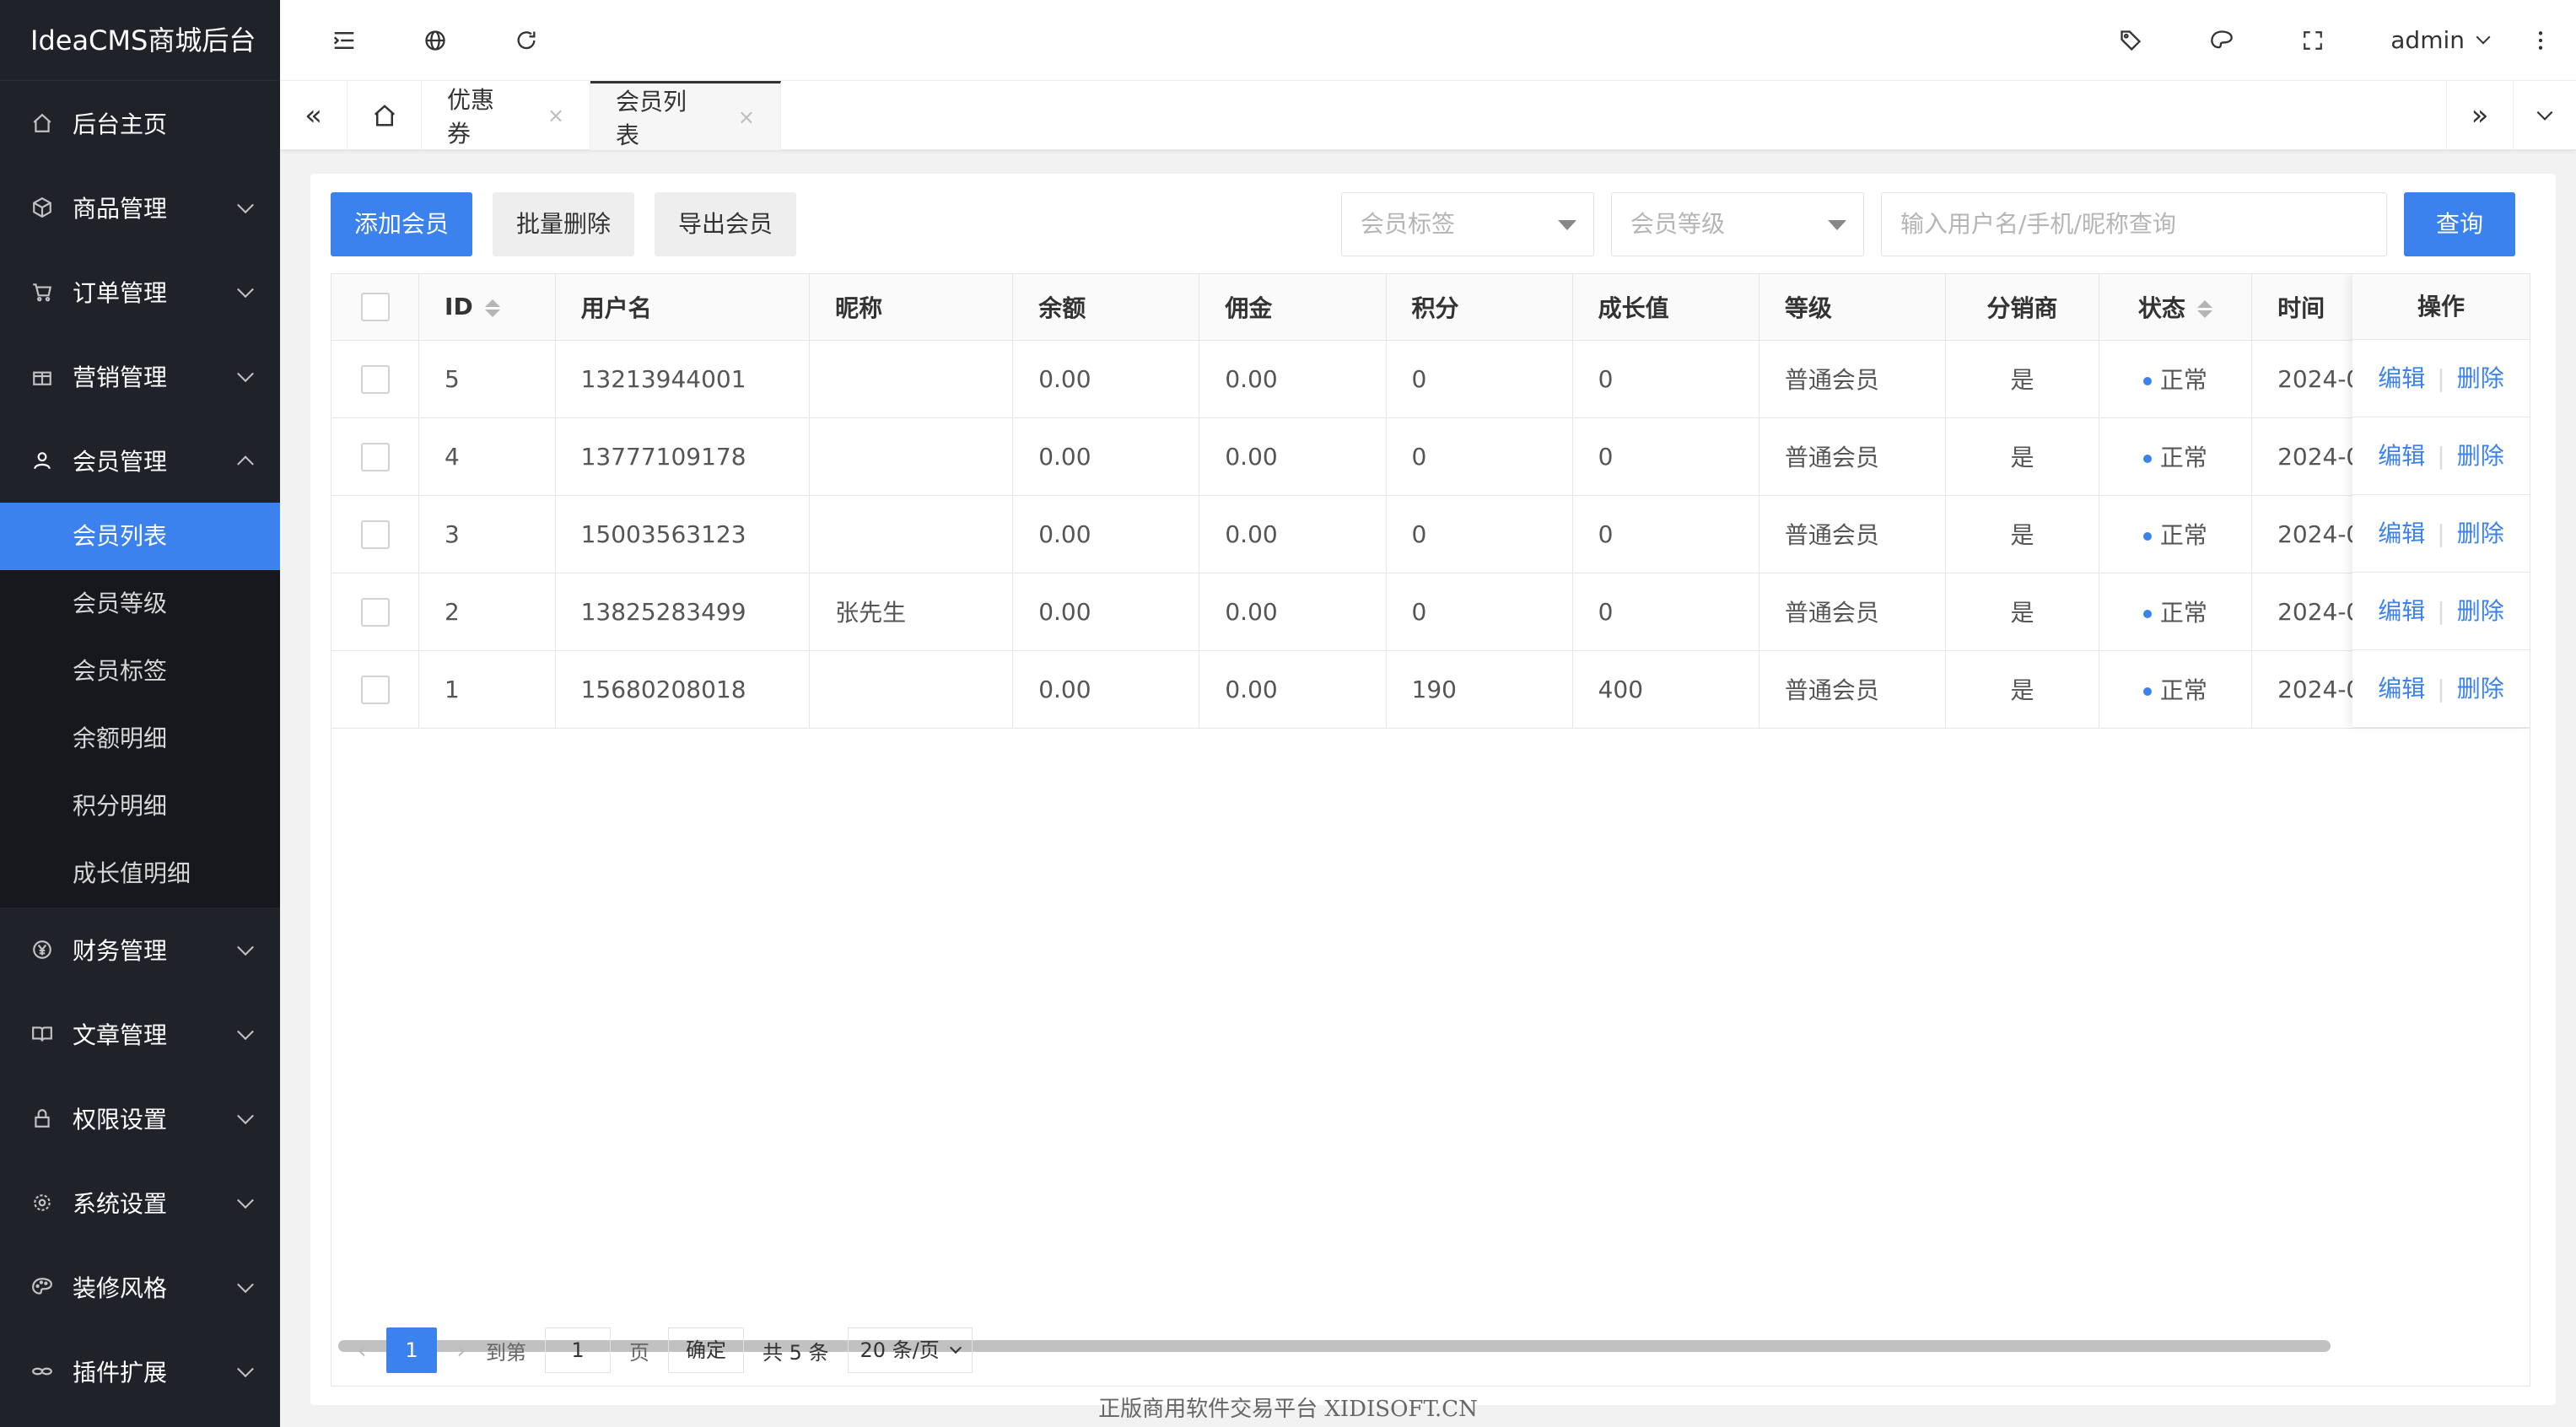 This screenshot has height=1427, width=2576. What do you see at coordinates (2176, 307) in the screenshot?
I see `col-header-status: 状态` at bounding box center [2176, 307].